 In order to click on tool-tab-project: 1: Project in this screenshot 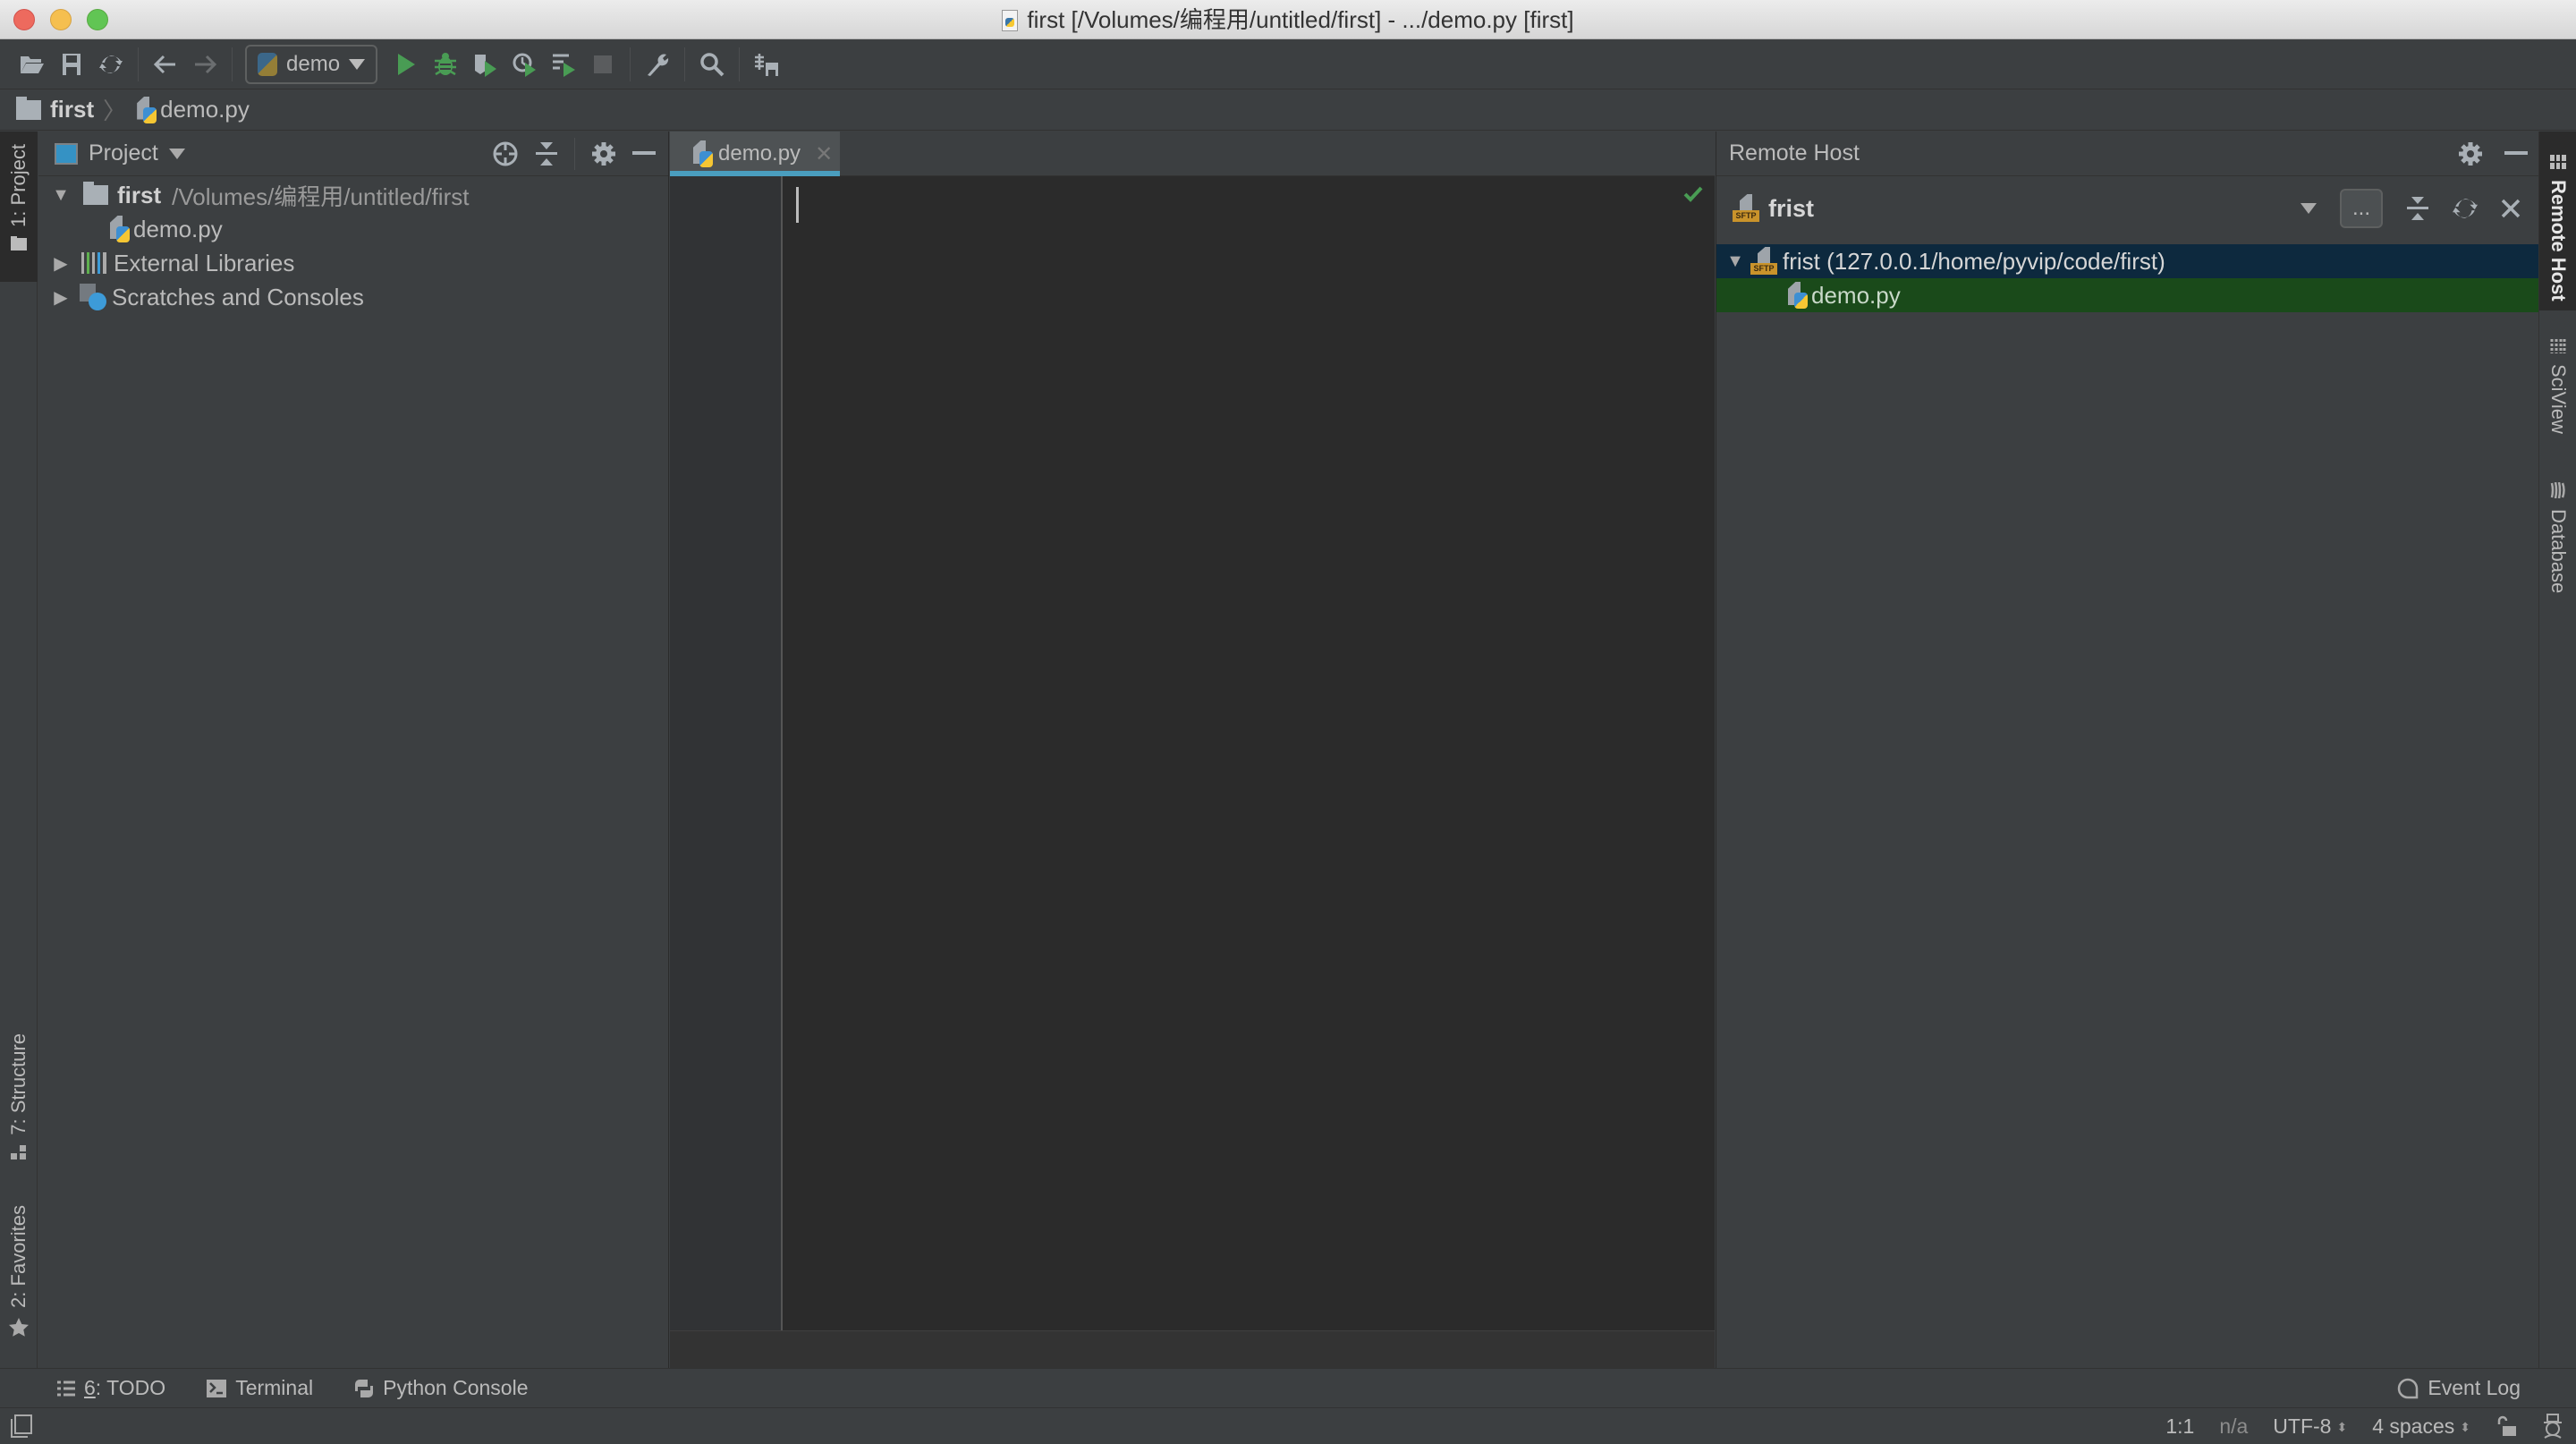, I will do `click(19, 207)`.